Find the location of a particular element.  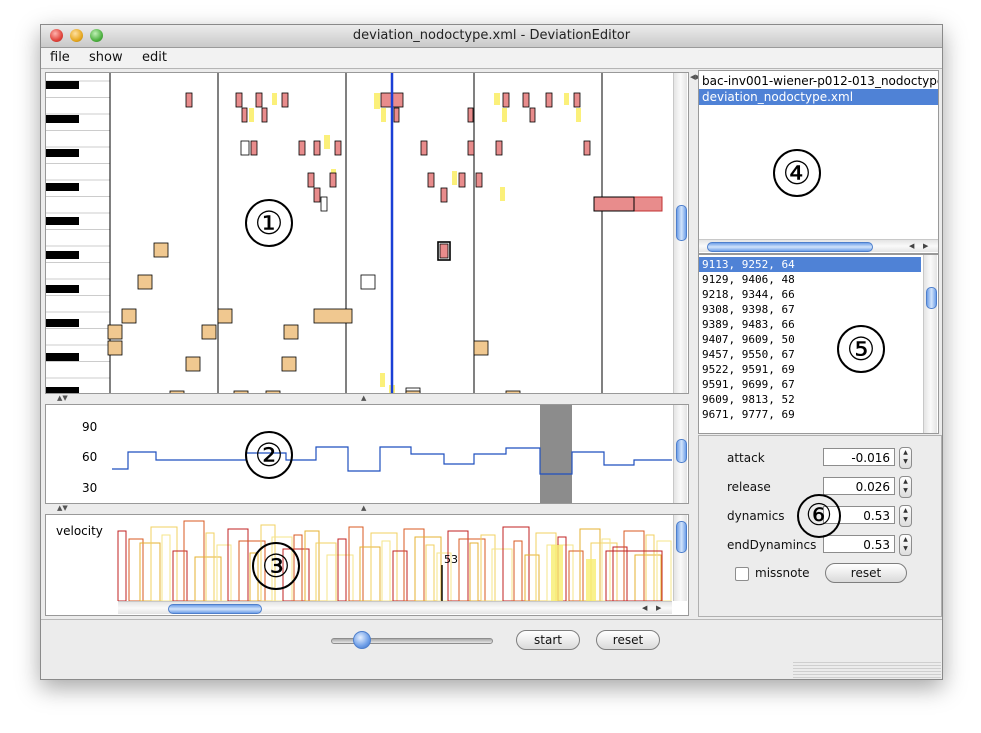

velocity-vscroll is located at coordinates (680, 558).